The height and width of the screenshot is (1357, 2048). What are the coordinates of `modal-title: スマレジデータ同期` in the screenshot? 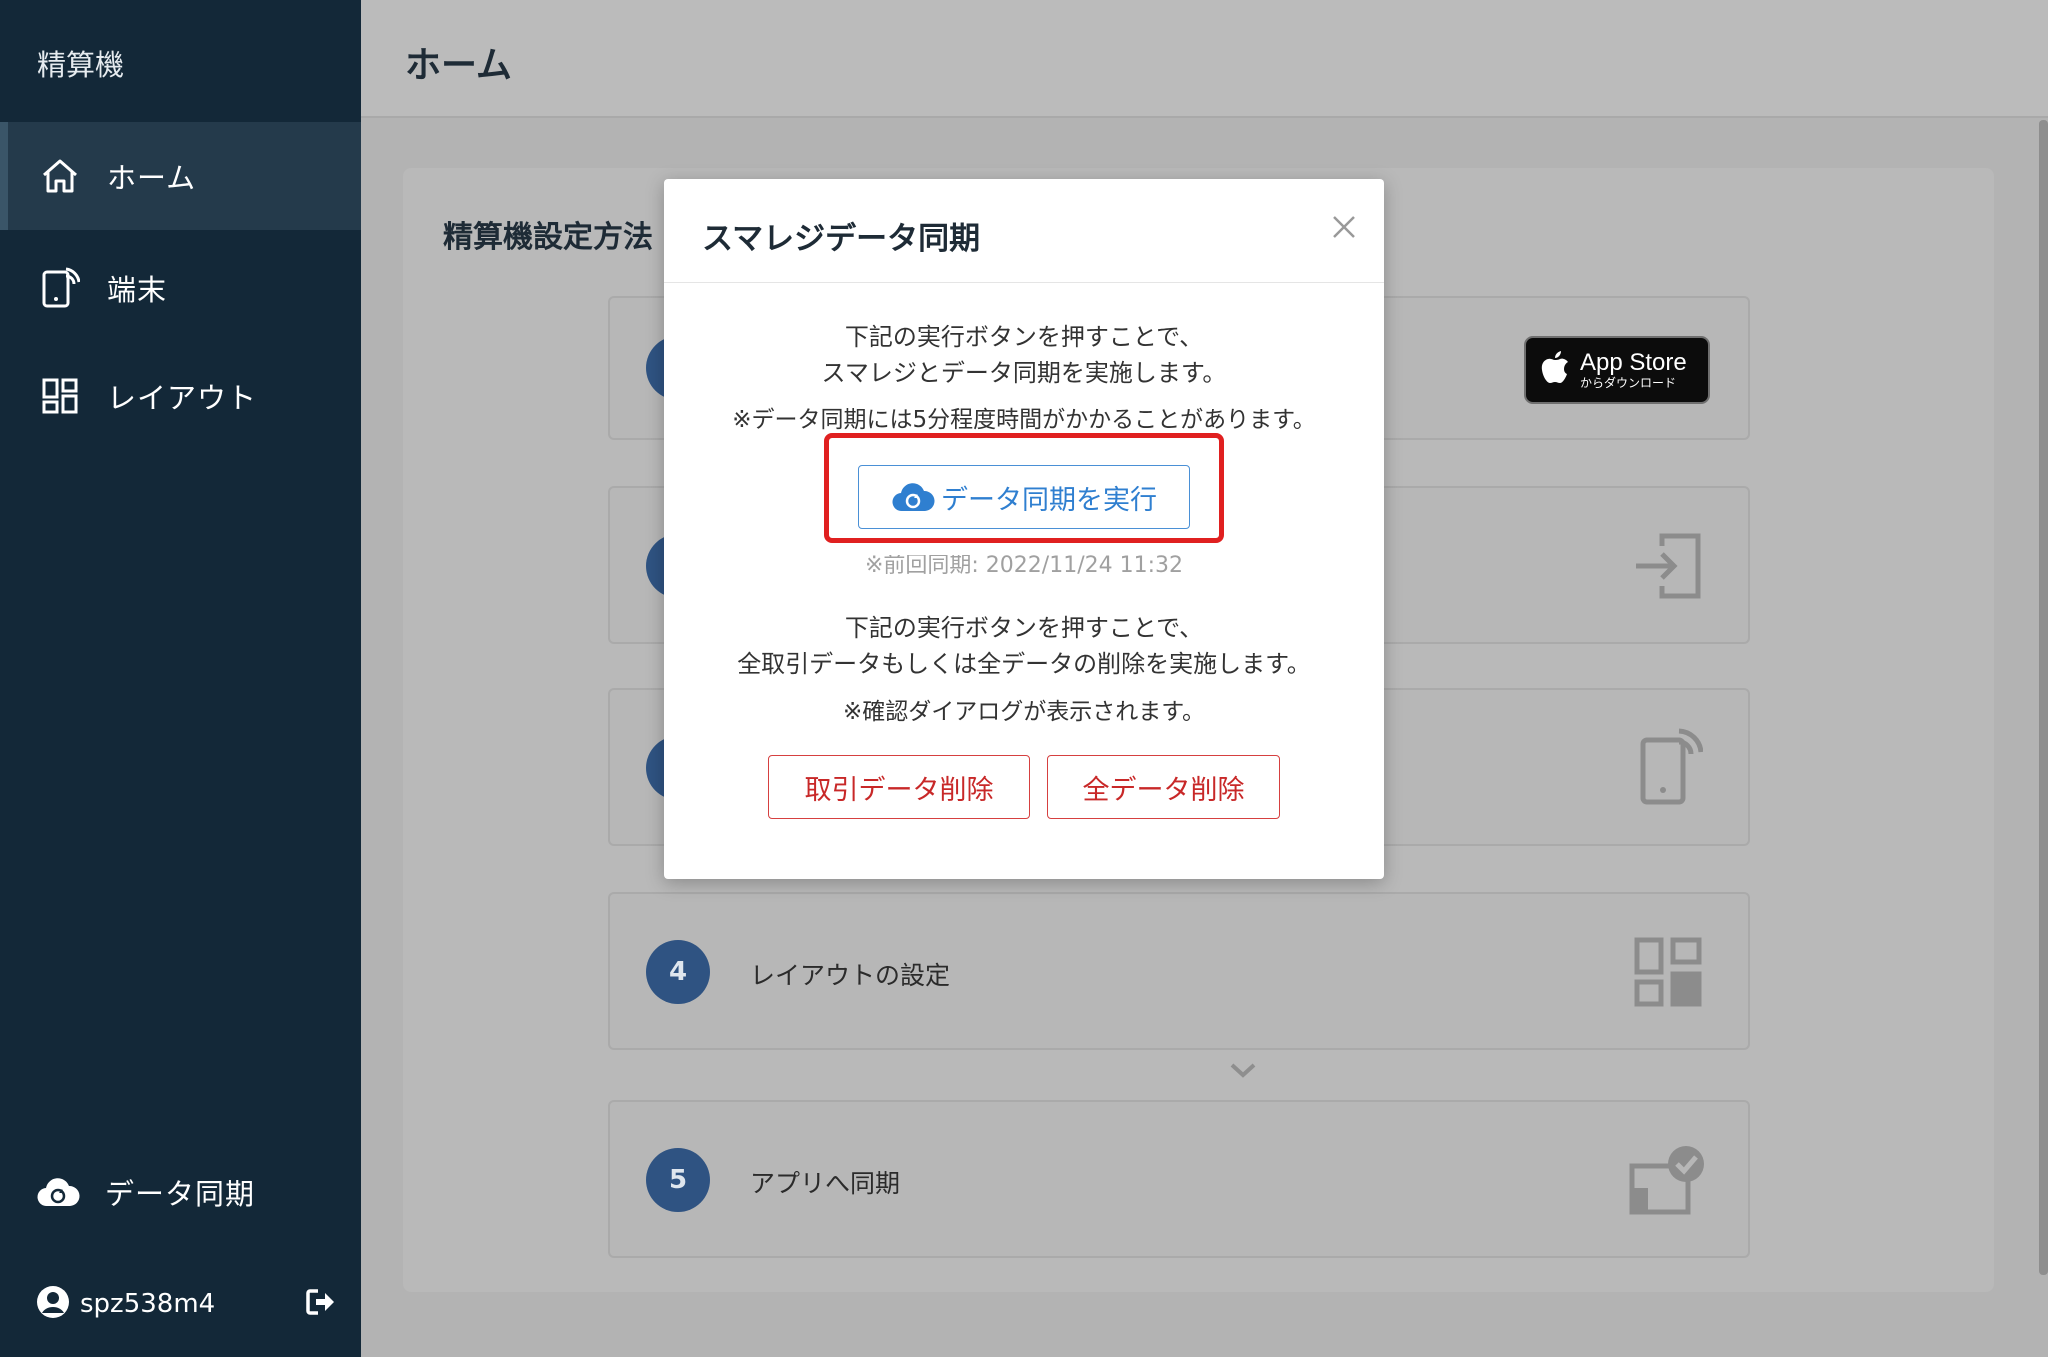 It's located at (841, 239).